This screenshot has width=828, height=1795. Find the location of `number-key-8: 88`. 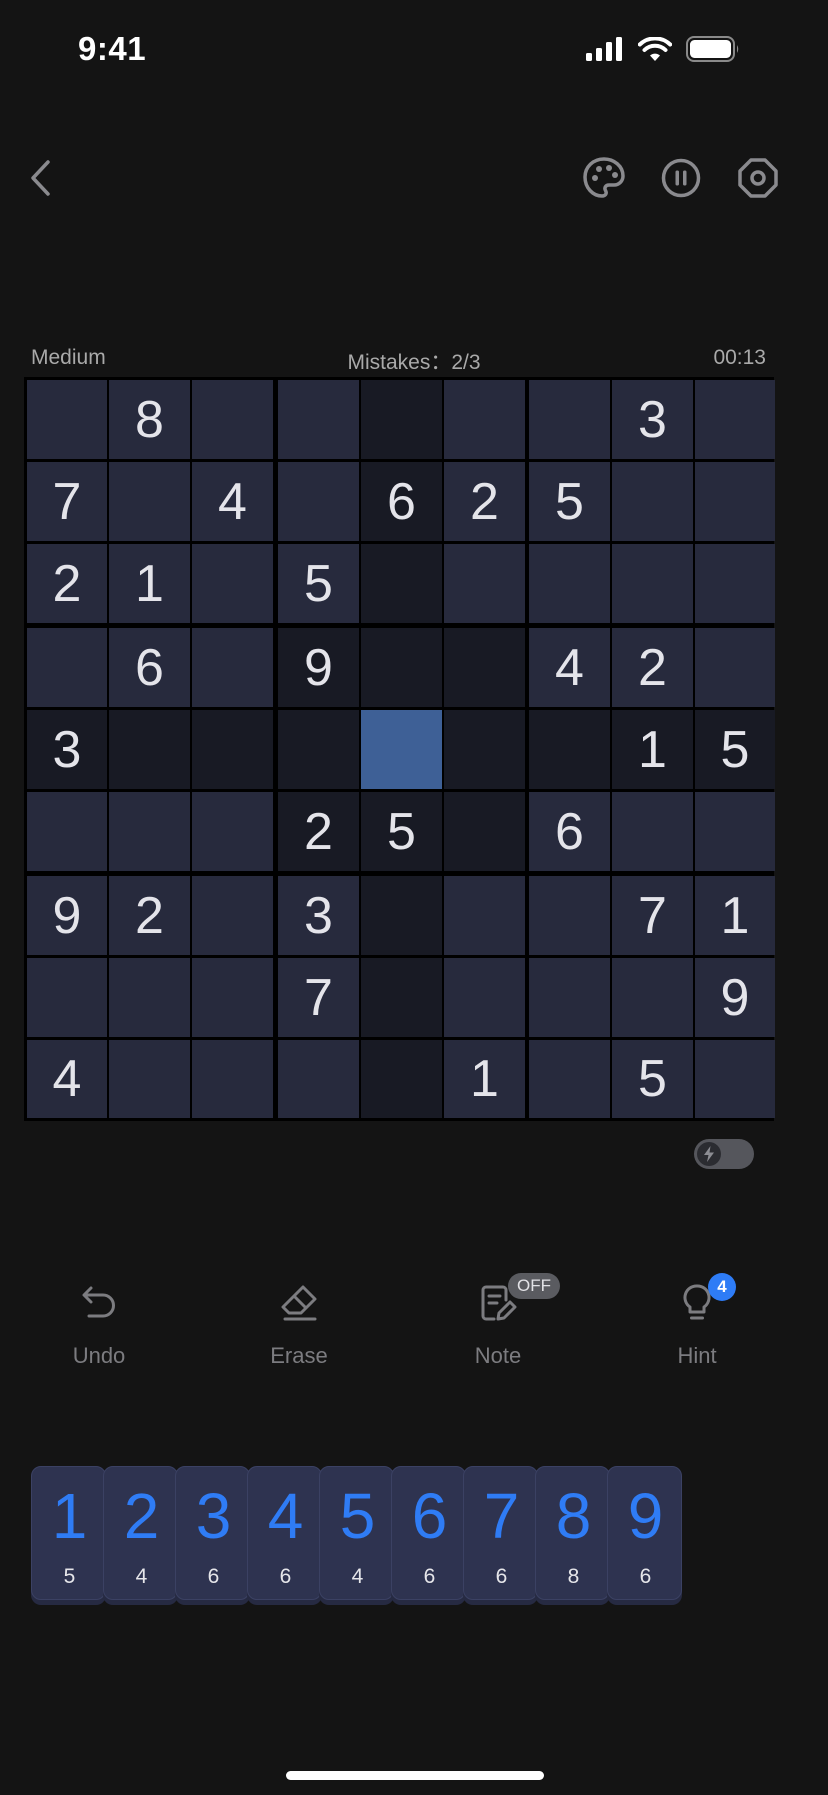

number-key-8: 88 is located at coordinates (572, 1533).